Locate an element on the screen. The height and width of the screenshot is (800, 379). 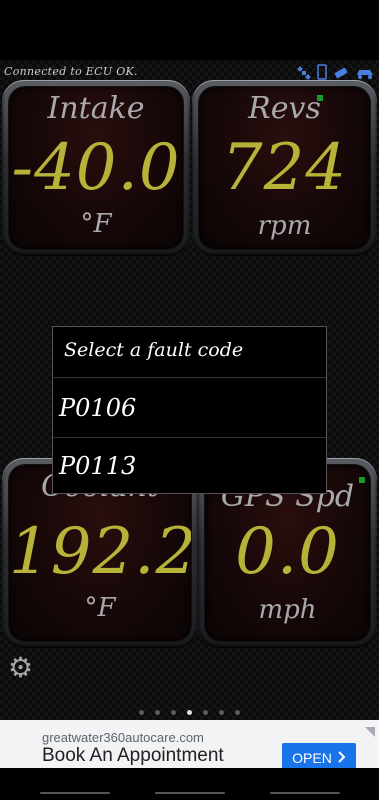
ad-url: greatwater360autocare.com is located at coordinates (123, 737).